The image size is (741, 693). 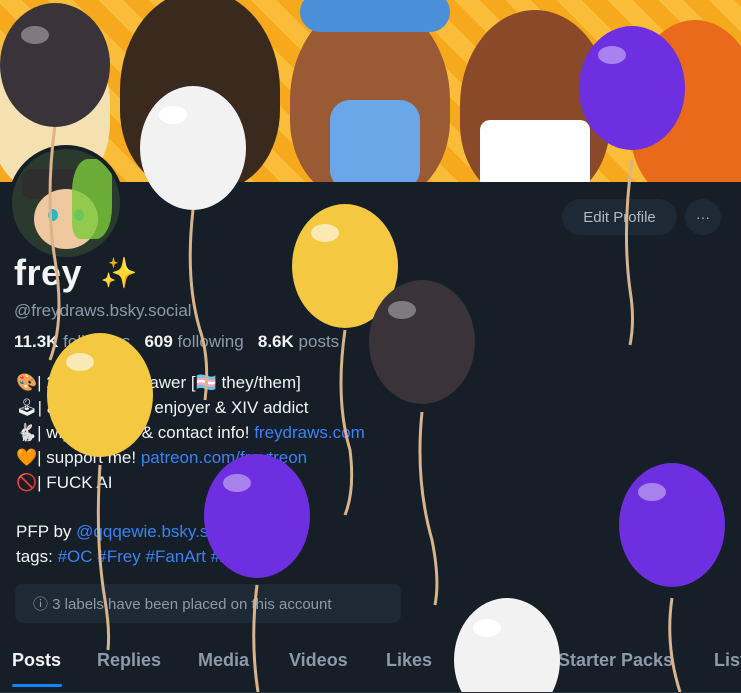 I want to click on posts-stat: 8.6K posts, so click(x=298, y=341).